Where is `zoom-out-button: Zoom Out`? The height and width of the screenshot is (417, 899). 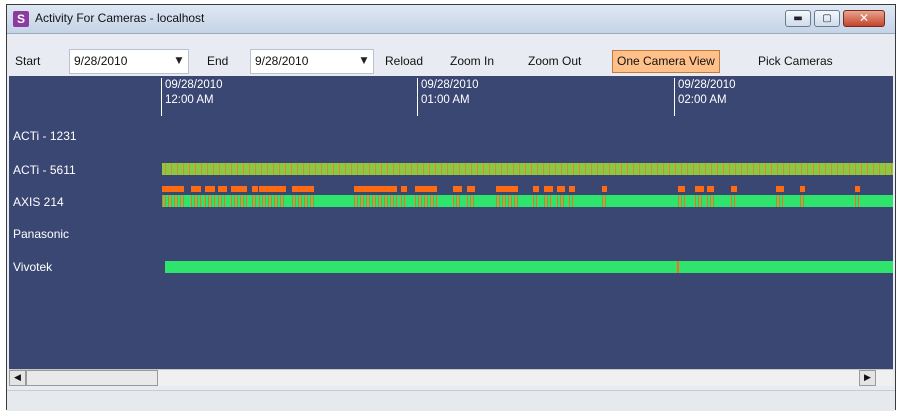
zoom-out-button: Zoom Out is located at coordinates (554, 61).